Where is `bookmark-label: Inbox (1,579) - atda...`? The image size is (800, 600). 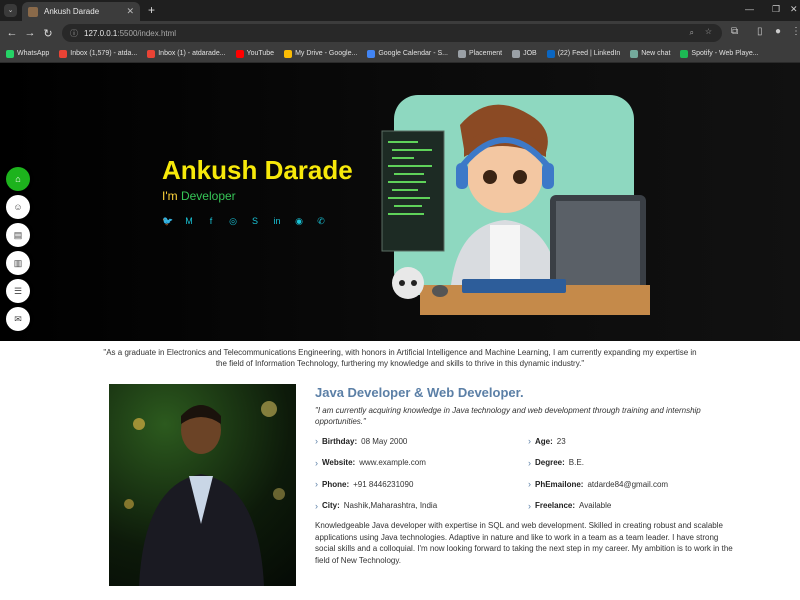
bookmark-label: Inbox (1,579) - atda... is located at coordinates (104, 53).